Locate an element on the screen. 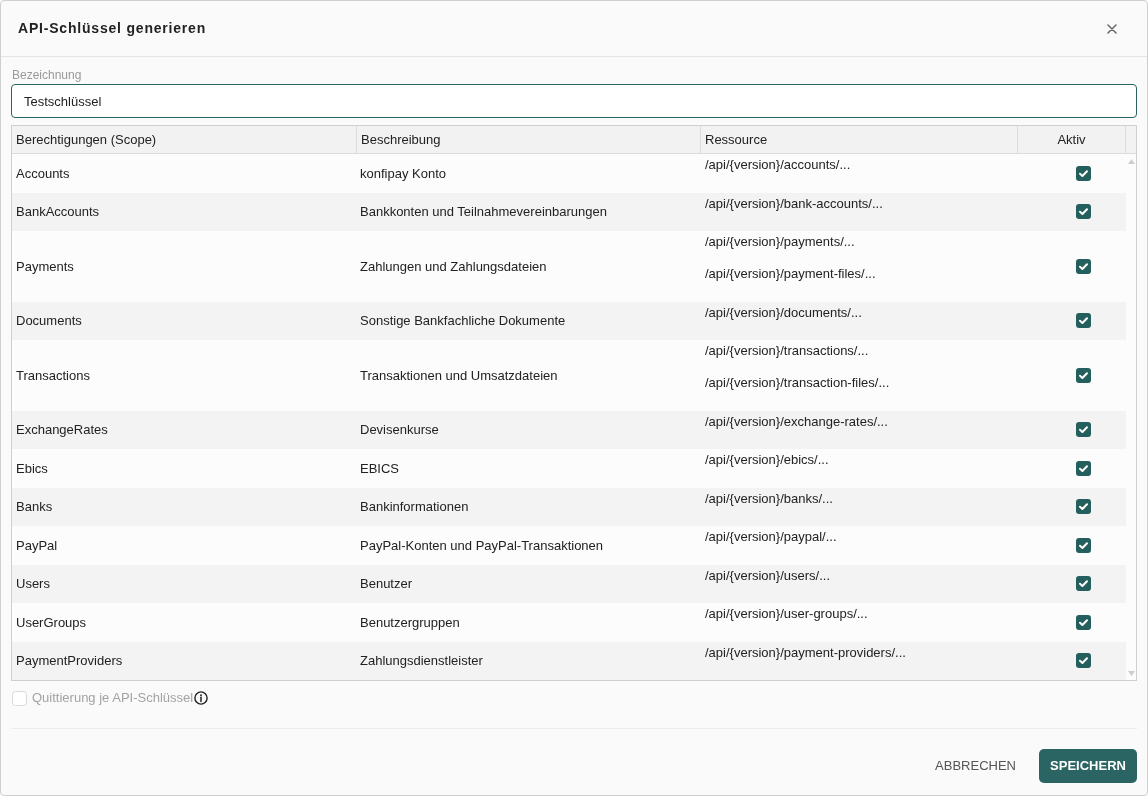 This screenshot has height=796, width=1148. table-cell-text: EBICS is located at coordinates (379, 468).